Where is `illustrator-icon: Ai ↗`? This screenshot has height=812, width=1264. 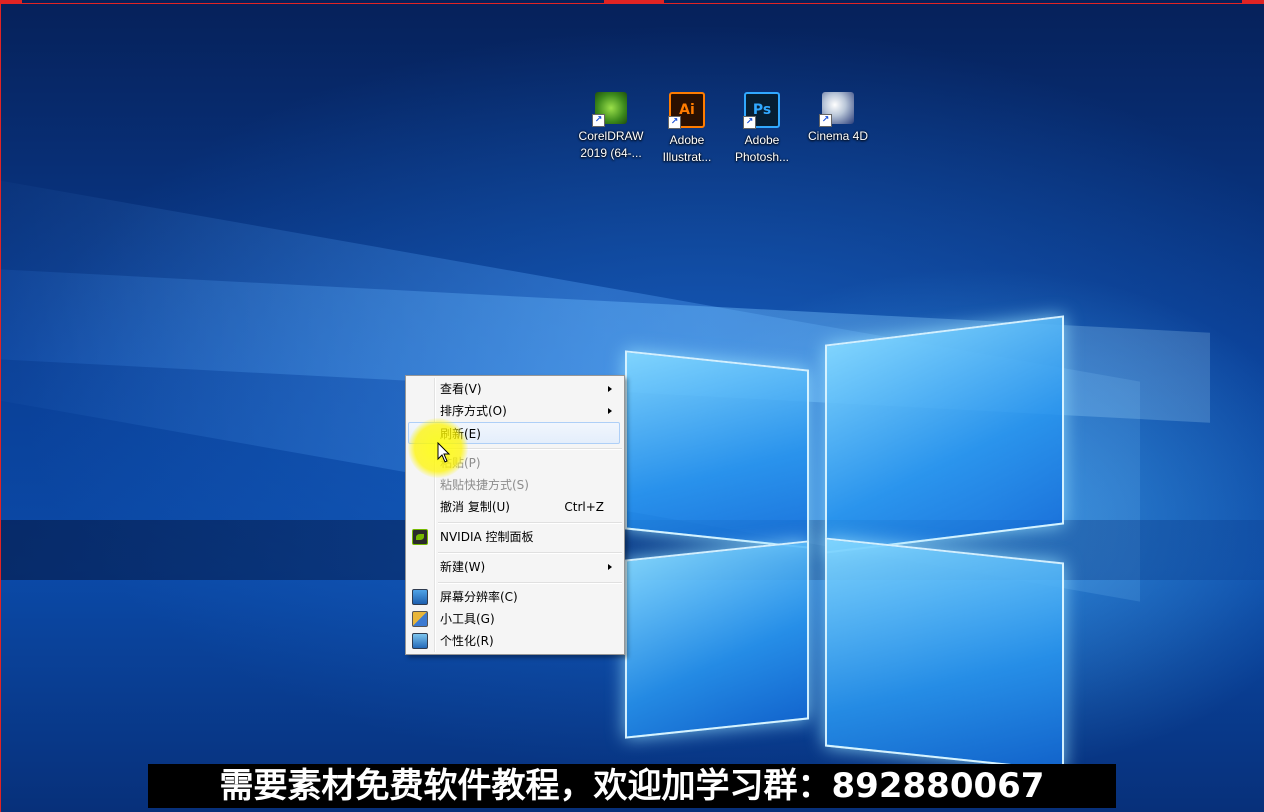
illustrator-icon: Ai ↗ is located at coordinates (686, 110).